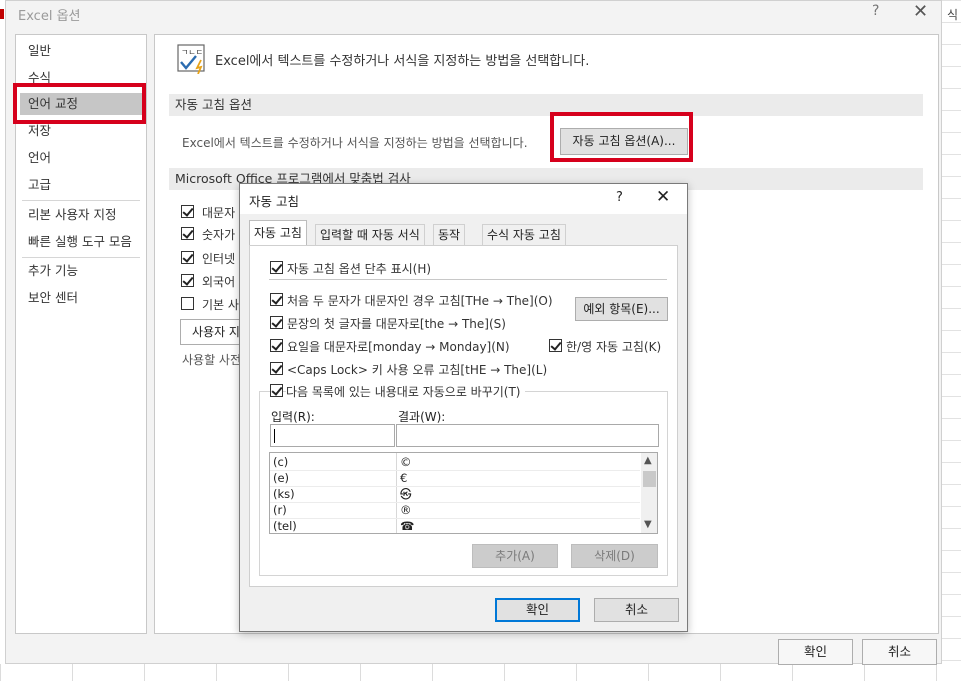  Describe the element at coordinates (951, 340) in the screenshot. I see `spreadsheet-background` at that location.